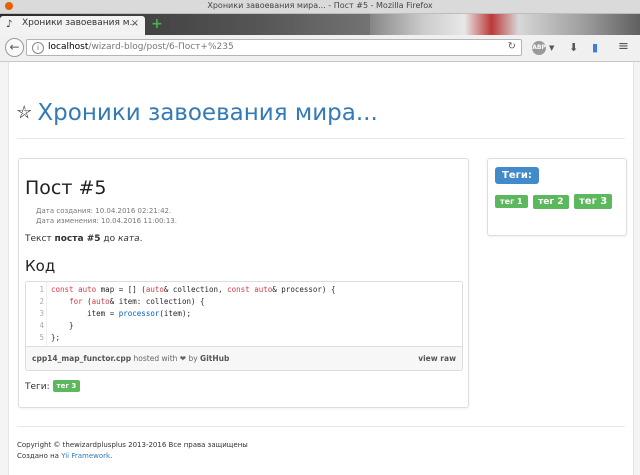  Describe the element at coordinates (505, 24) in the screenshot. I see `theme-artwork` at that location.